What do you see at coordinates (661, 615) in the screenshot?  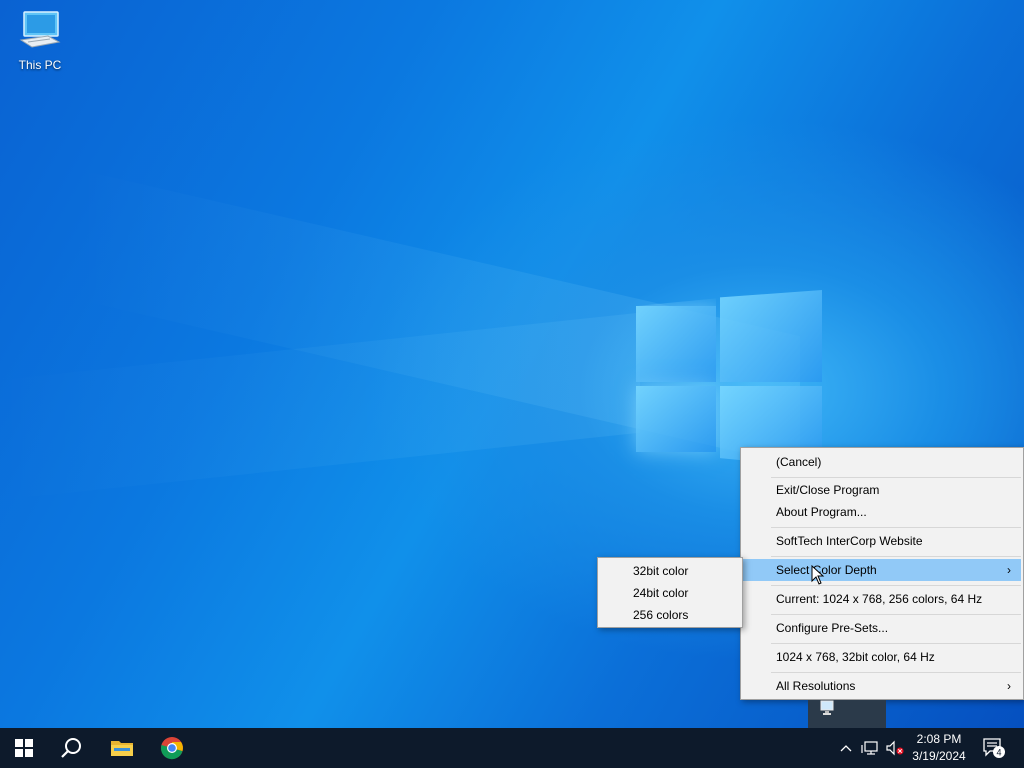 I see `menu-item-label: 256 colors` at bounding box center [661, 615].